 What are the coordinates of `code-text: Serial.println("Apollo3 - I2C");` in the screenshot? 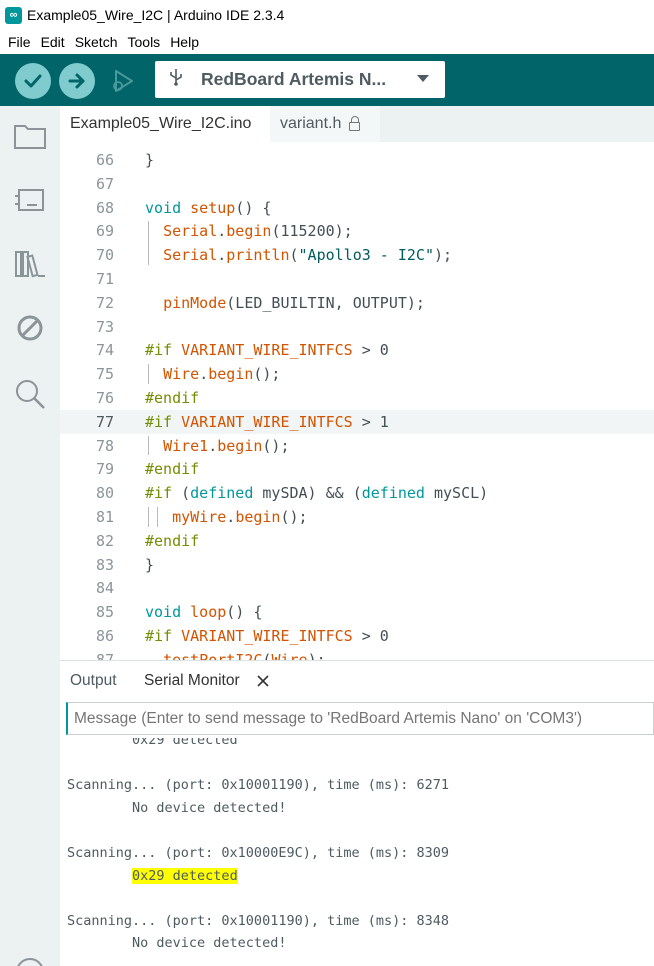 It's located at (308, 255).